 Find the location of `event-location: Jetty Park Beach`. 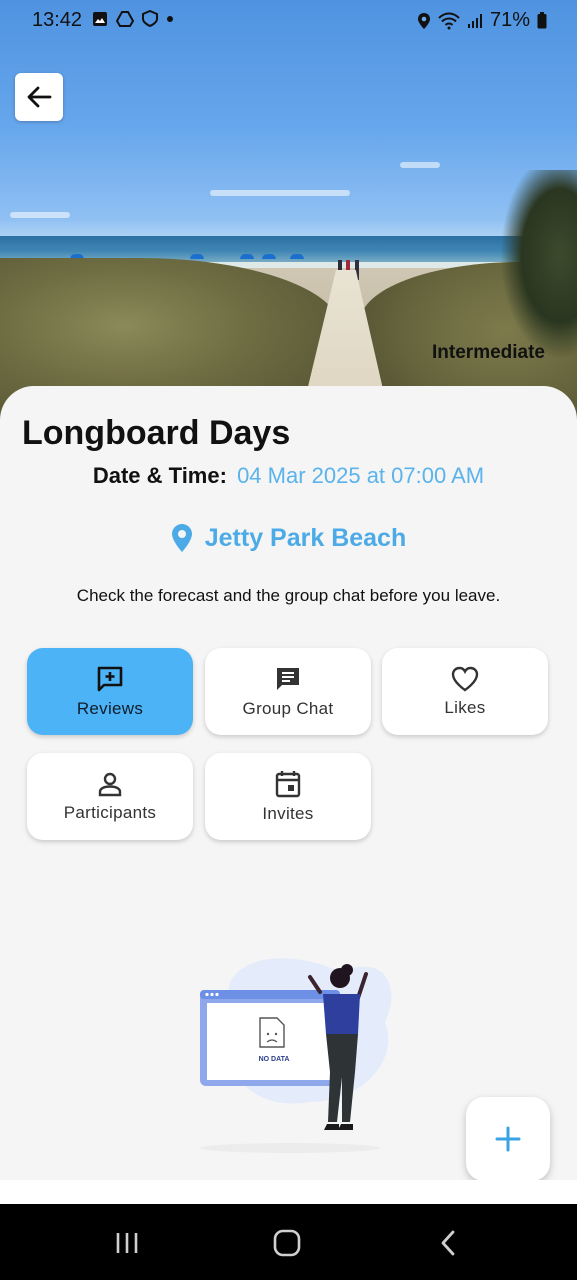

event-location: Jetty Park Beach is located at coordinates (288, 538).